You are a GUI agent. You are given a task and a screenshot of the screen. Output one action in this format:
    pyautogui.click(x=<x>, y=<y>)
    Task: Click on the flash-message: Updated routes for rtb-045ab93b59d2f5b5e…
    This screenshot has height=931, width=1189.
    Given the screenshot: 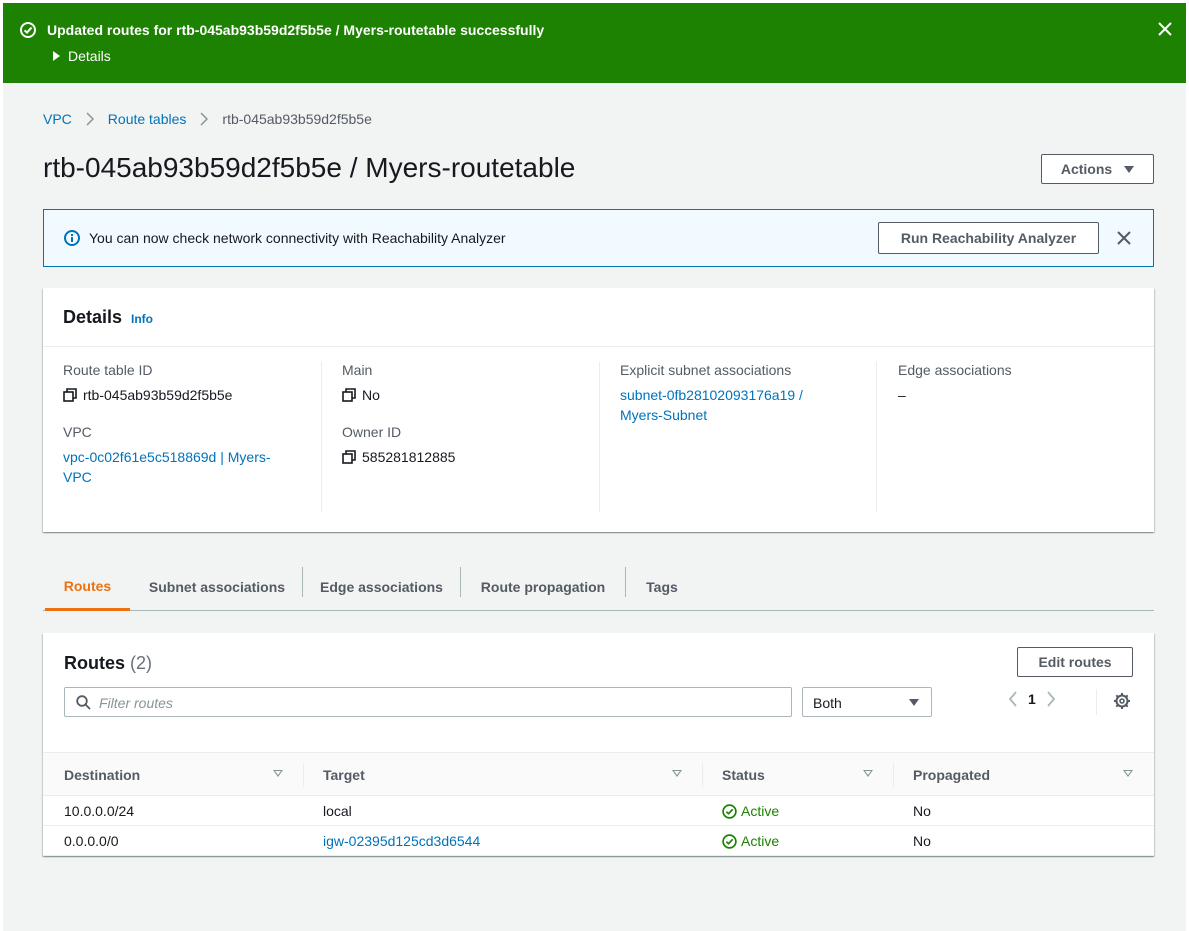 What is the action you would take?
    pyautogui.click(x=296, y=30)
    